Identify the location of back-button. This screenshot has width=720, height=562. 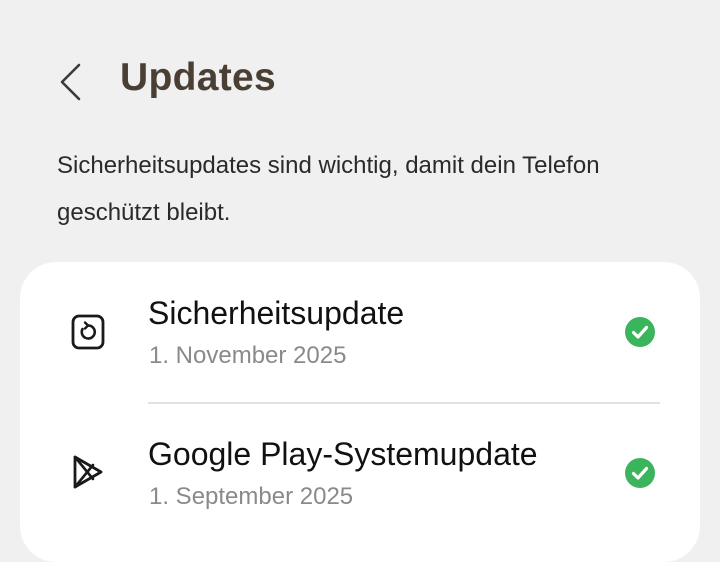
(70, 82).